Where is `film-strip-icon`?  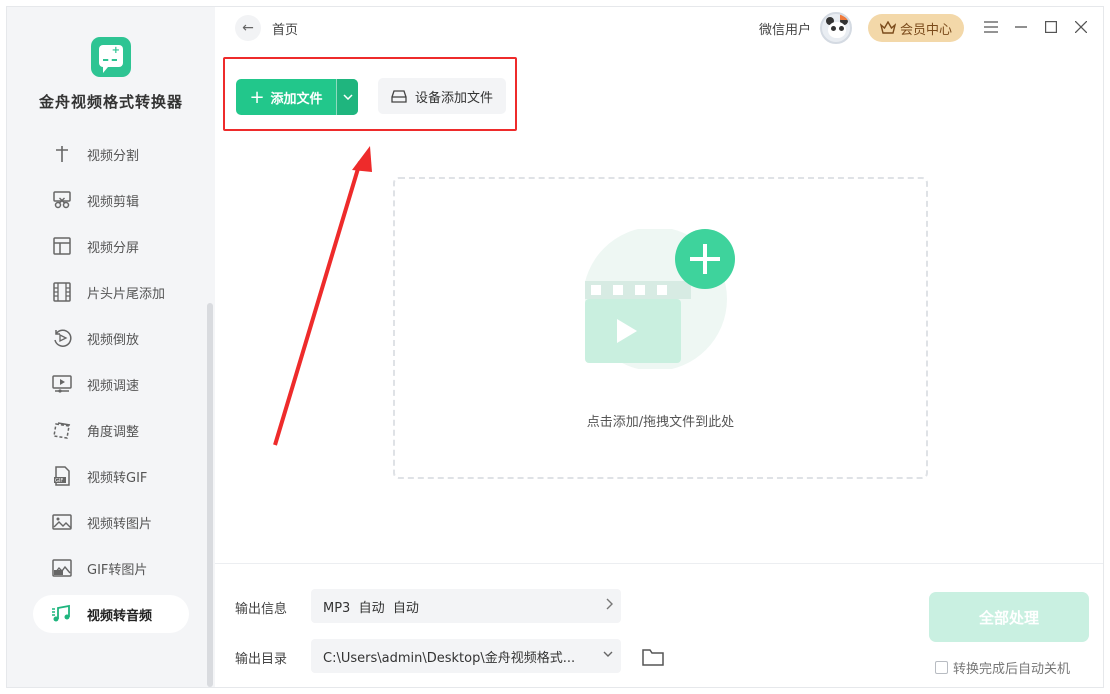
film-strip-icon is located at coordinates (62, 292).